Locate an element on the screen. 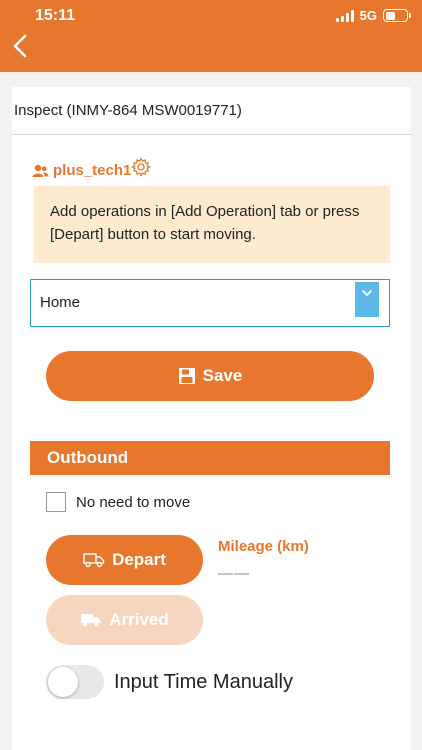 This screenshot has width=422, height=750. page-title: Inspect (INMY-864 MSW0019771) is located at coordinates (128, 110).